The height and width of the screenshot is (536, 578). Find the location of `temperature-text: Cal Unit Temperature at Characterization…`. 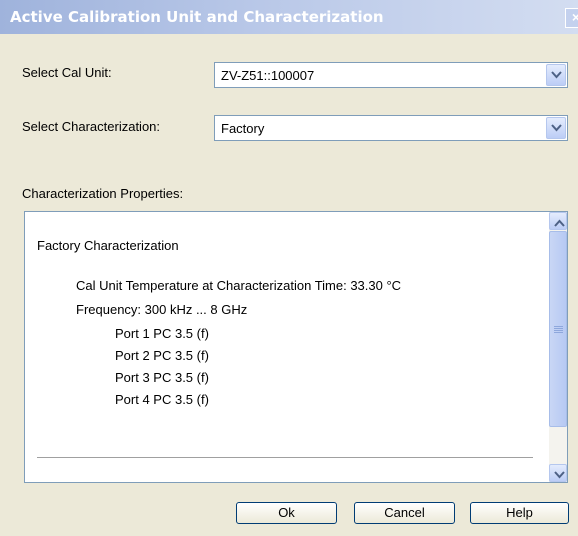

temperature-text: Cal Unit Temperature at Characterization… is located at coordinates (239, 285).